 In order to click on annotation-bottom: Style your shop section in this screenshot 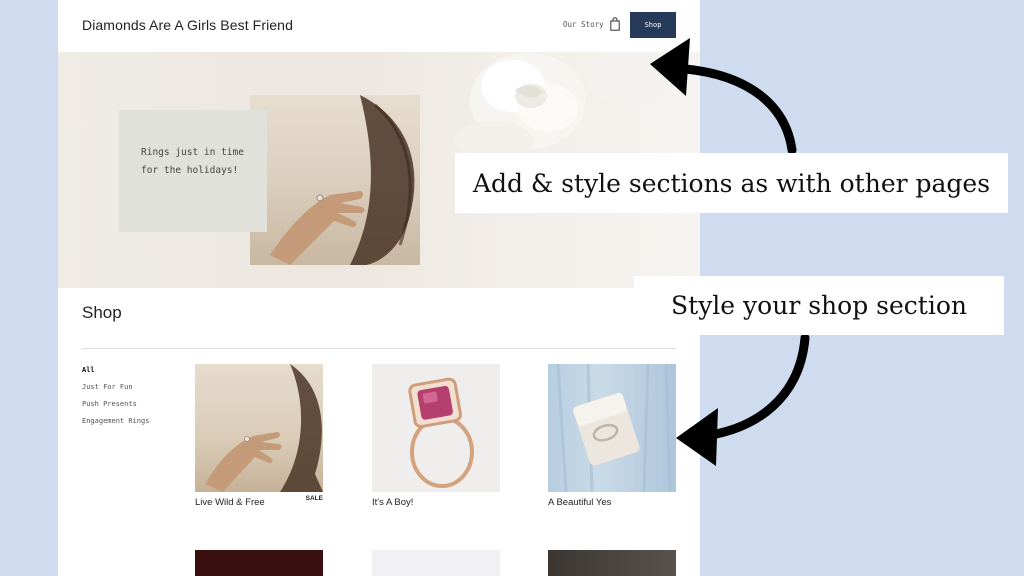, I will do `click(819, 305)`.